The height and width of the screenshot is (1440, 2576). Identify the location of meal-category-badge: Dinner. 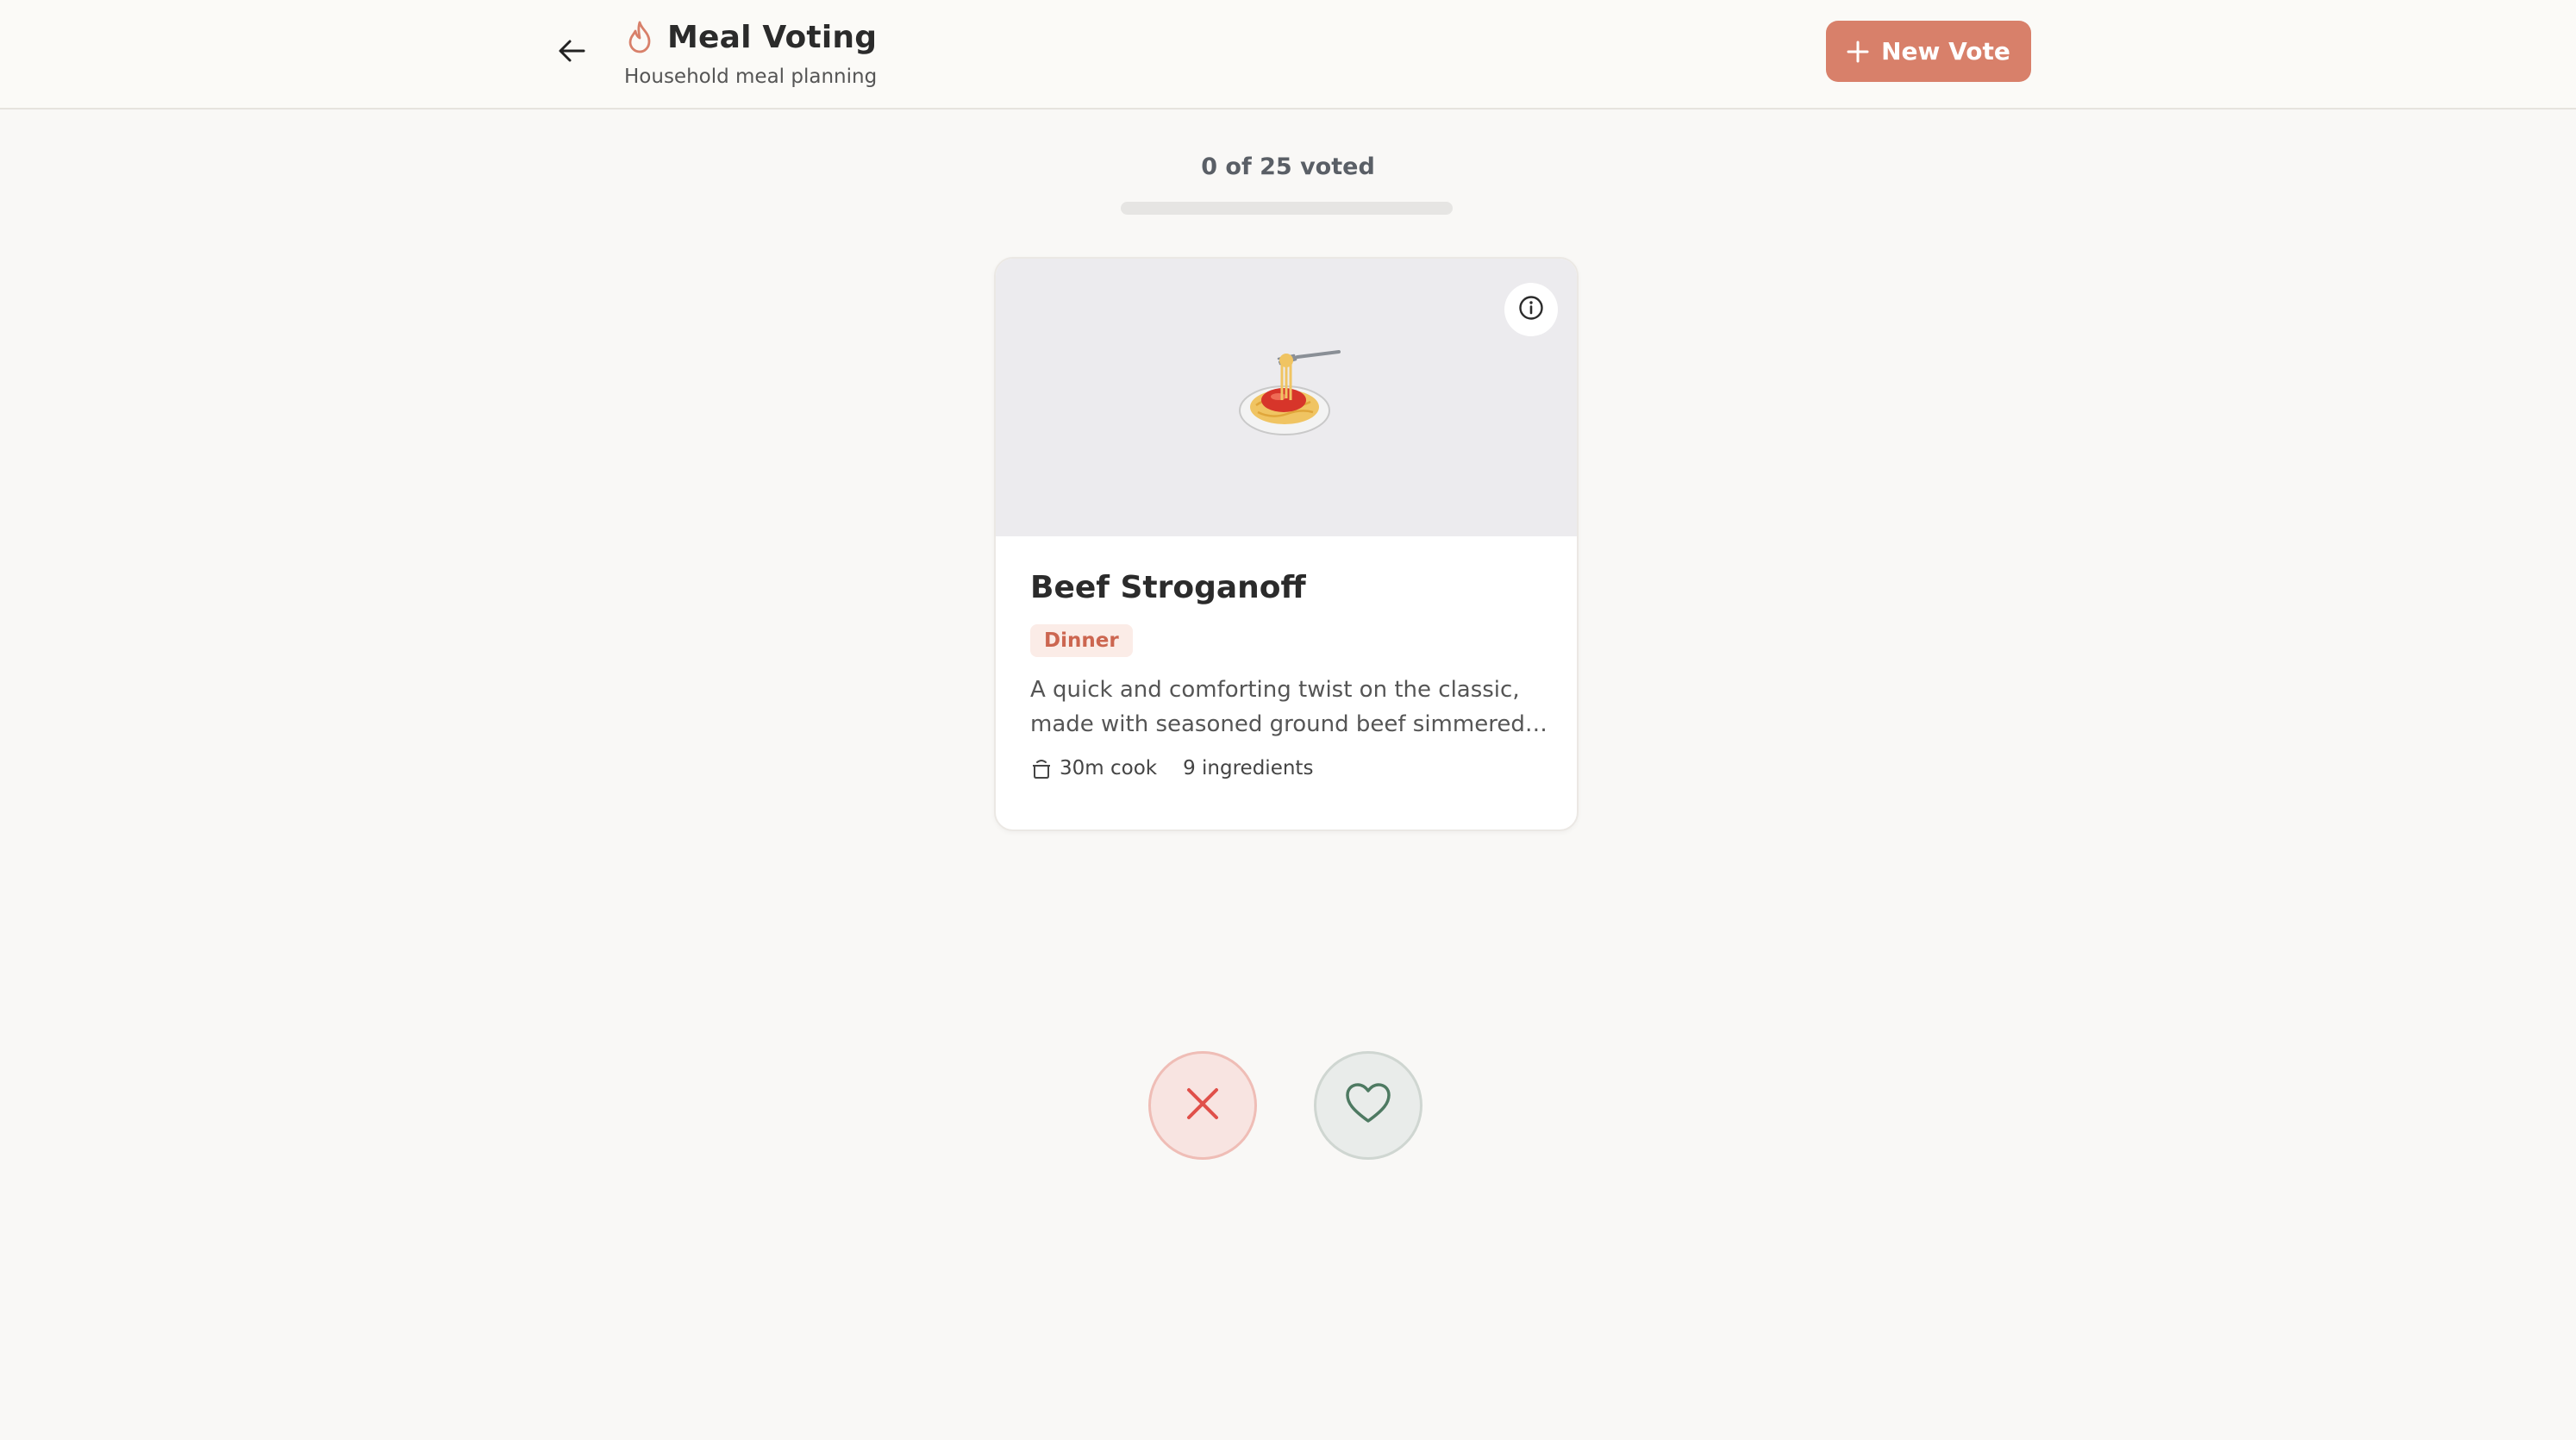
(1082, 640).